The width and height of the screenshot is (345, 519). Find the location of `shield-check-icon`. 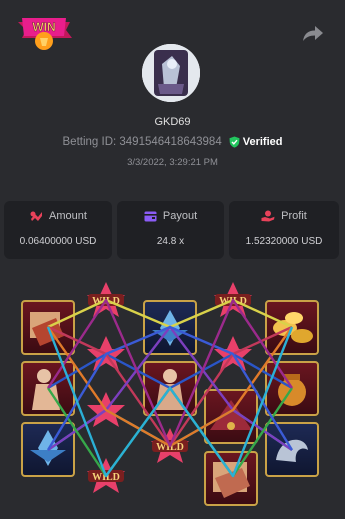

shield-check-icon is located at coordinates (234, 142).